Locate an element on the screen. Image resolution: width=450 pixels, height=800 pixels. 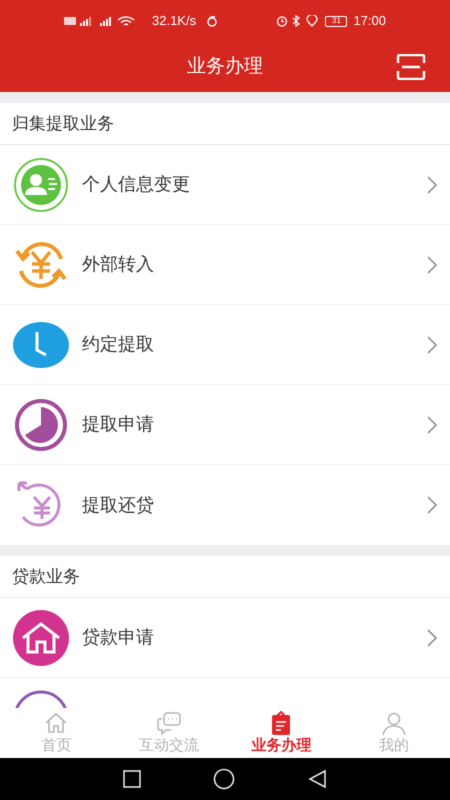
back-icon is located at coordinates (317, 779).